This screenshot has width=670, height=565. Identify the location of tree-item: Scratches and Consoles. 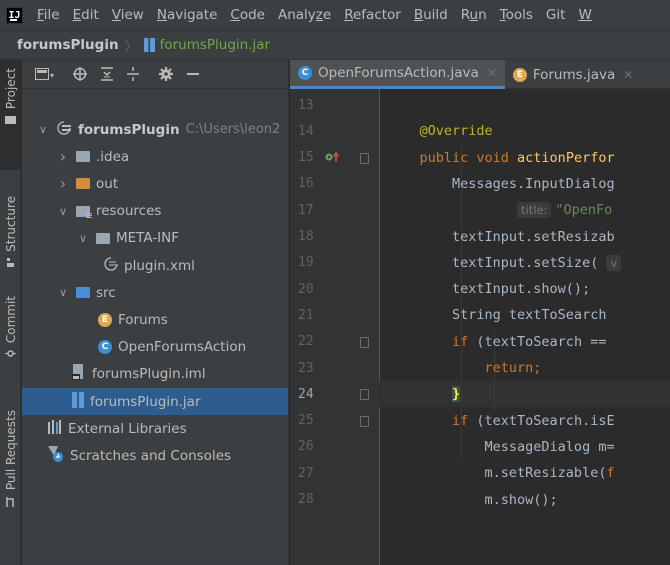
(155, 455).